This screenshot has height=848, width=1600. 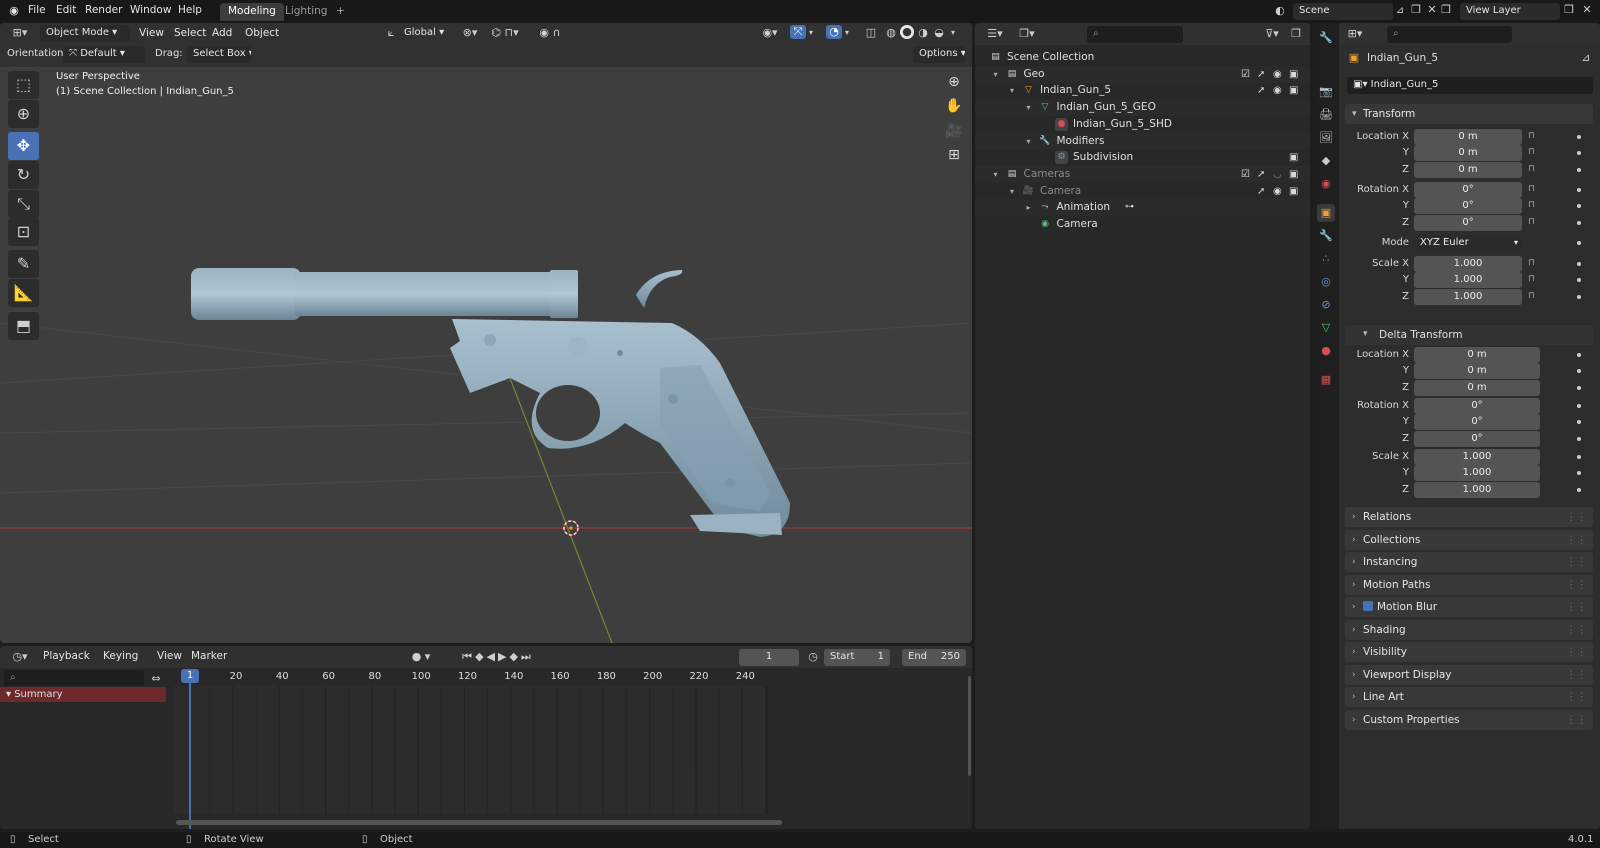 What do you see at coordinates (954, 155) in the screenshot?
I see `grid-ortho-button: ⊞` at bounding box center [954, 155].